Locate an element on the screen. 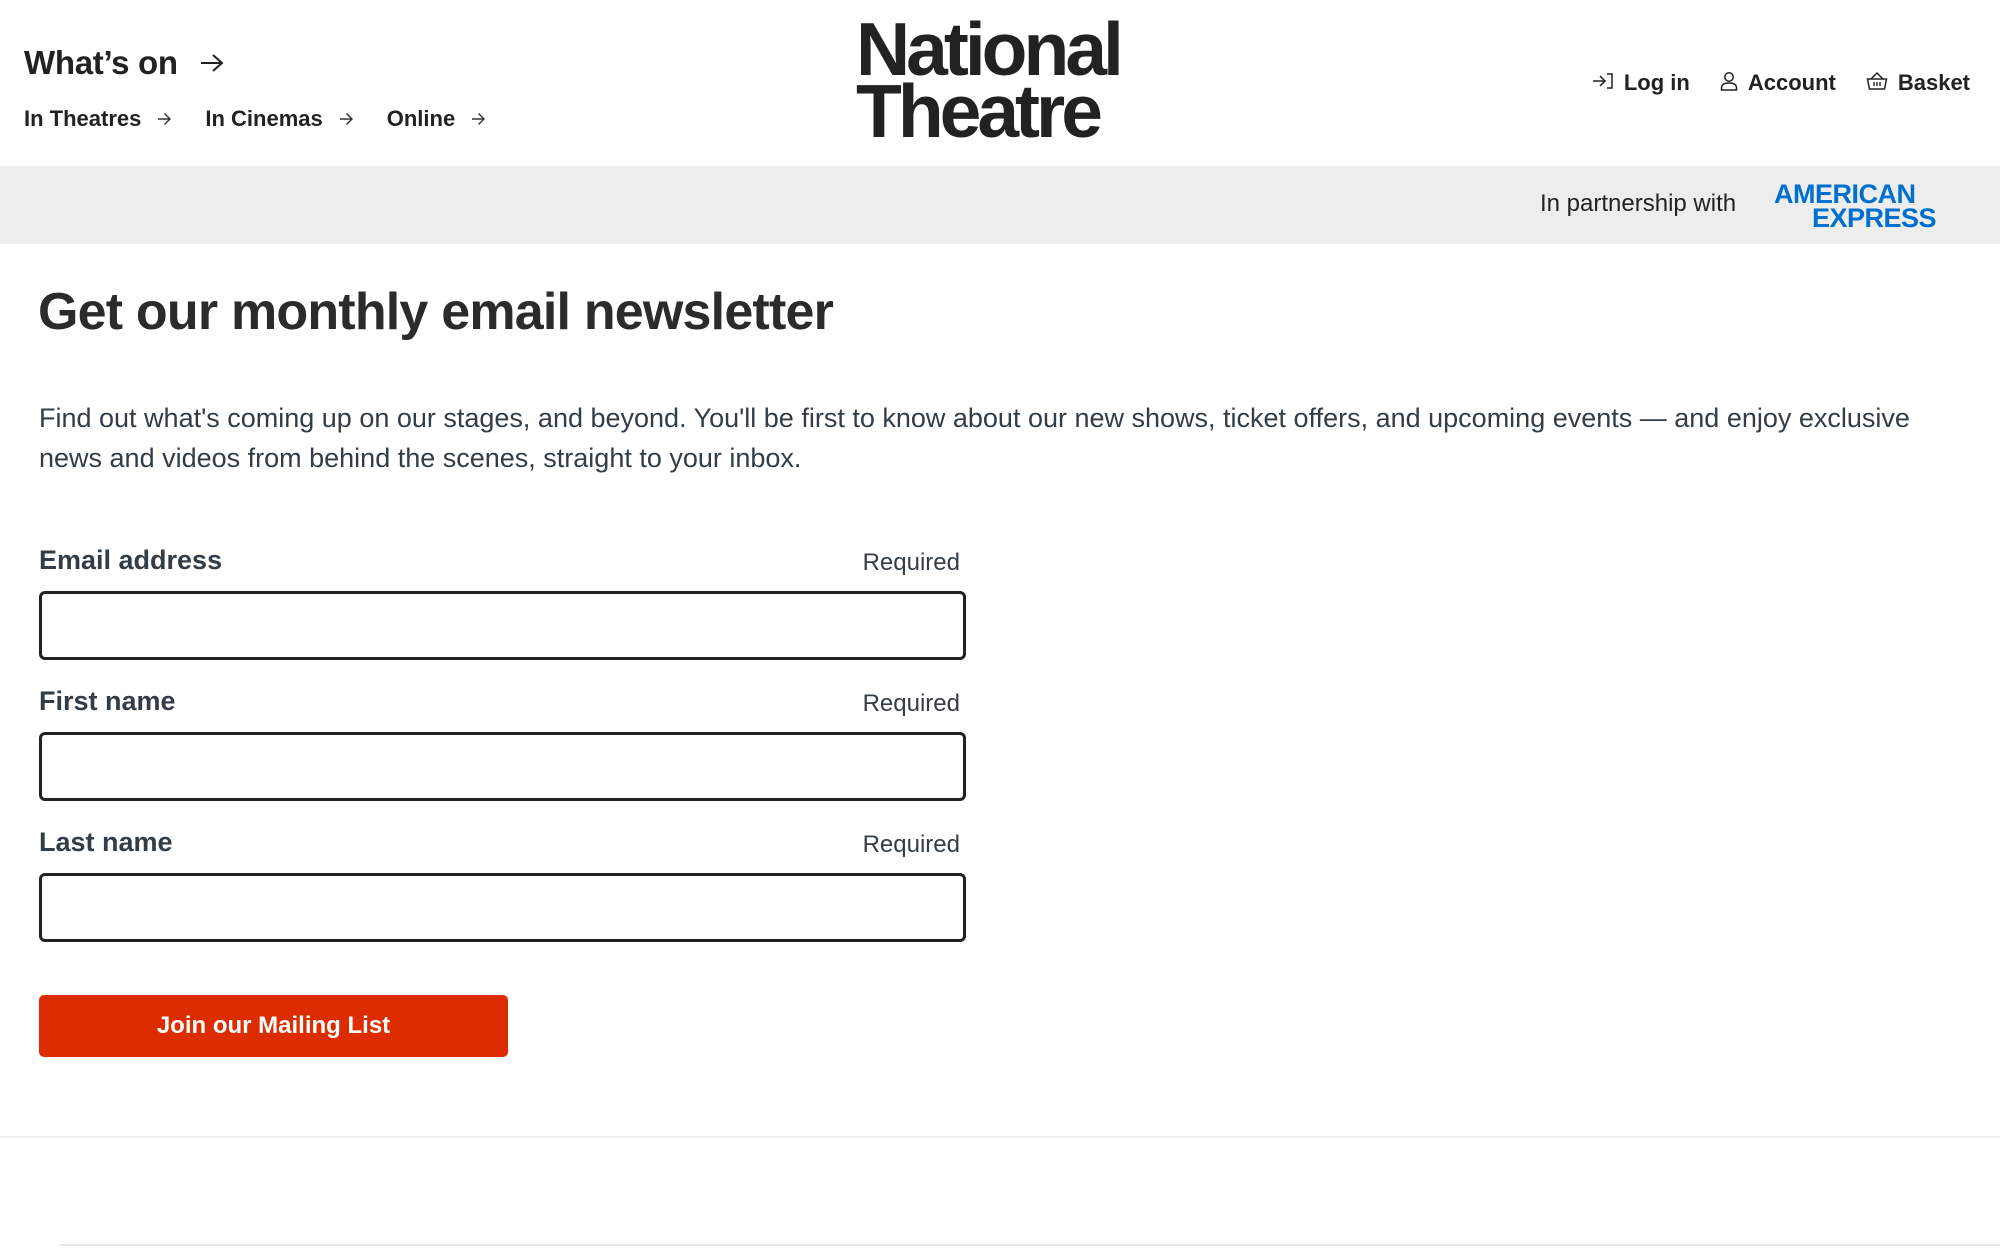 The height and width of the screenshot is (1250, 2000). login-label: Log in is located at coordinates (1656, 82).